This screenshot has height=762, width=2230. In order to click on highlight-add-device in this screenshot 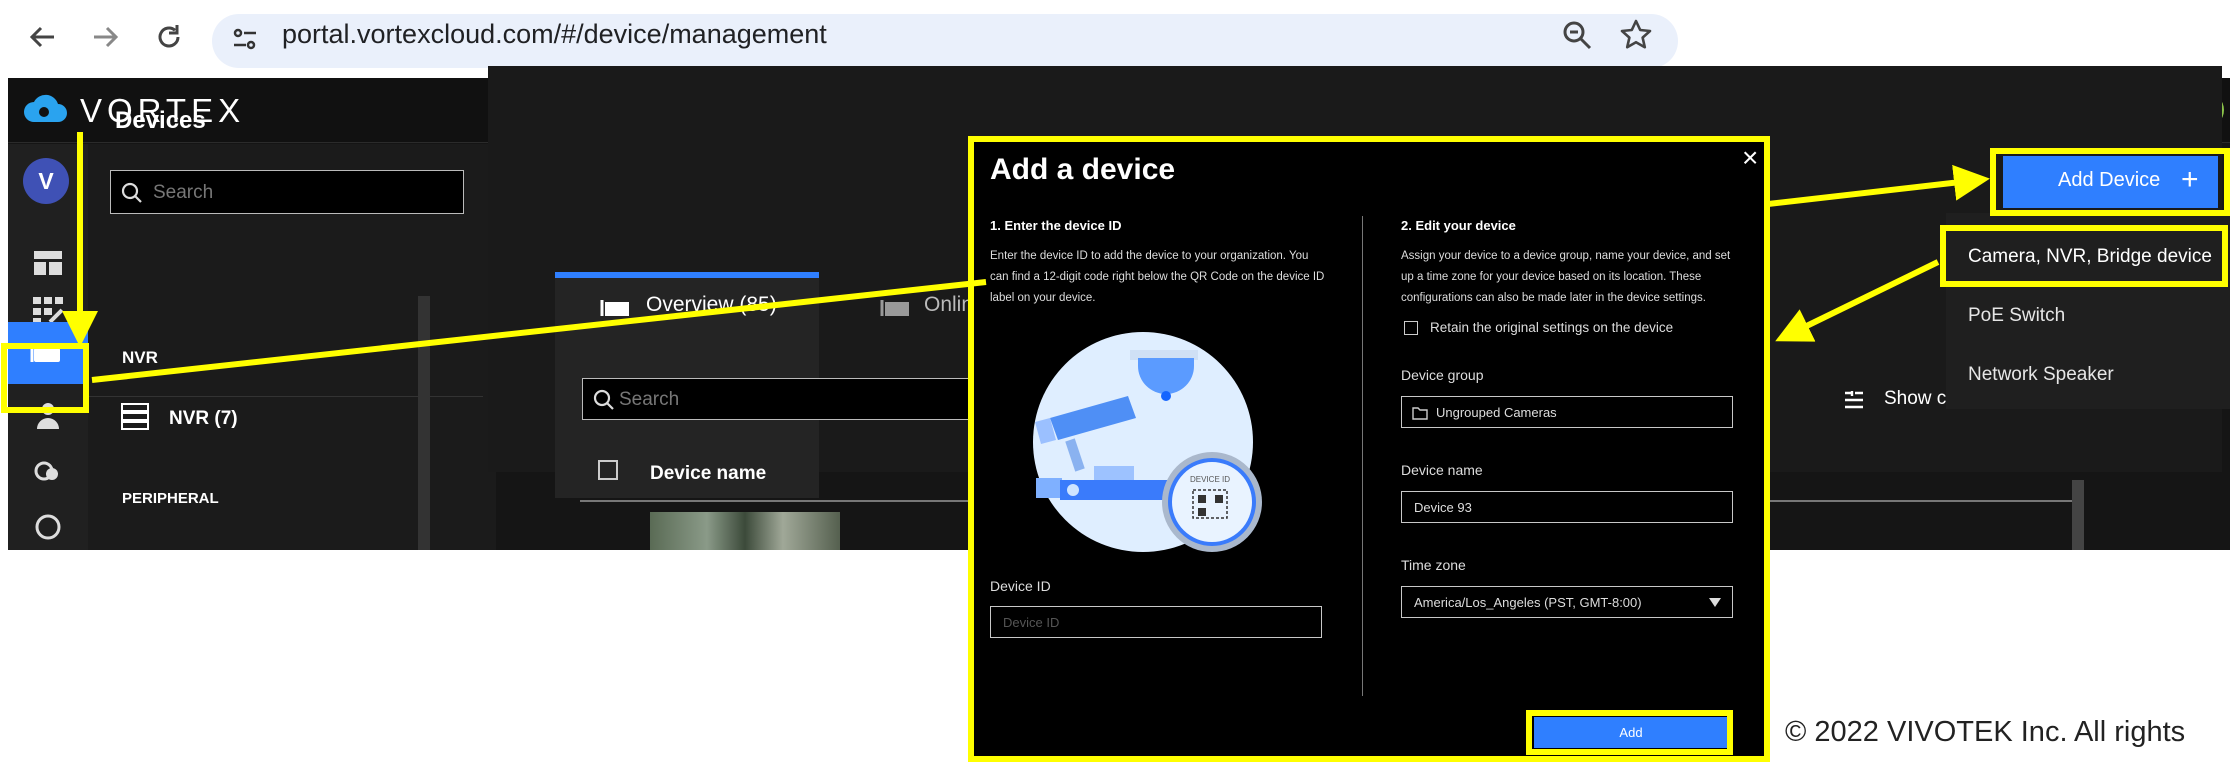, I will do `click(2110, 182)`.